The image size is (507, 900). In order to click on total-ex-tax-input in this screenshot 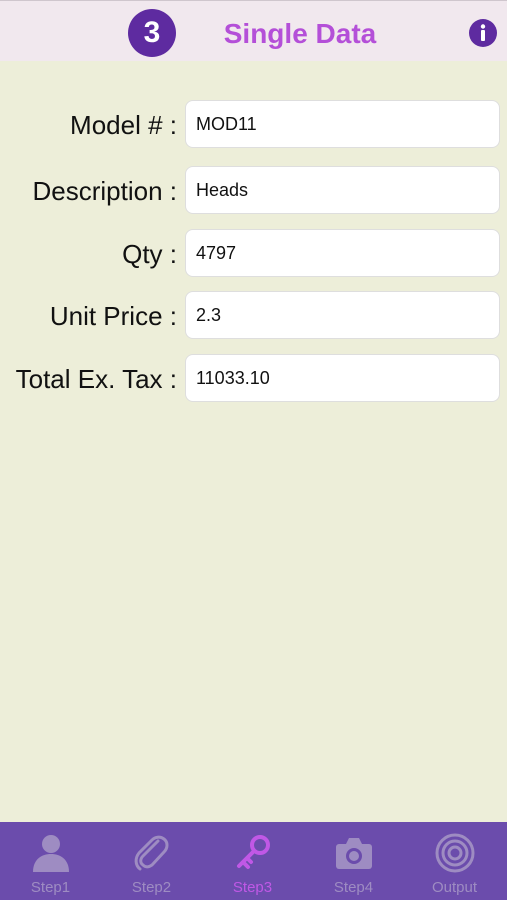, I will do `click(342, 378)`.